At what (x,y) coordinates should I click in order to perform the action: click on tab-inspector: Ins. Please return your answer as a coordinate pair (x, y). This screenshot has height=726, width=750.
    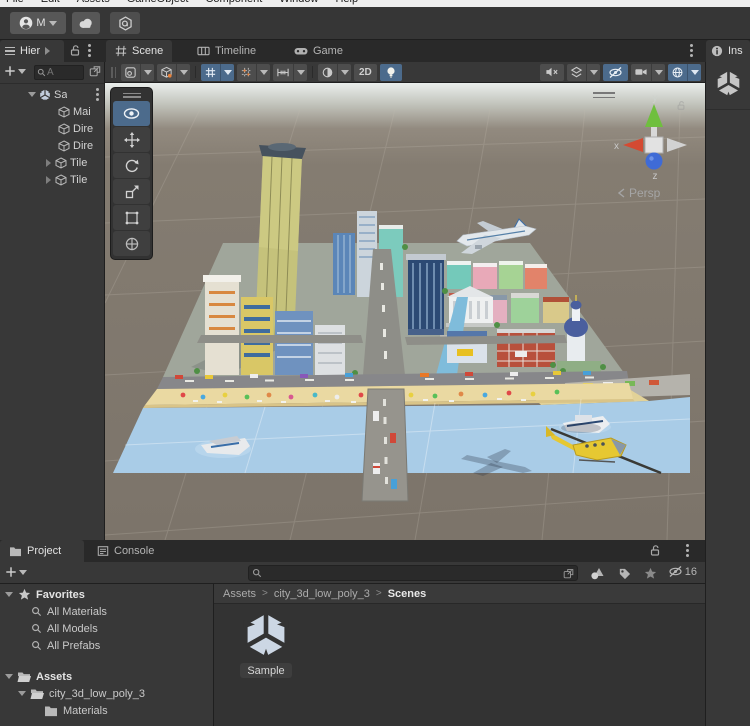
    Looking at the image, I should click on (728, 51).